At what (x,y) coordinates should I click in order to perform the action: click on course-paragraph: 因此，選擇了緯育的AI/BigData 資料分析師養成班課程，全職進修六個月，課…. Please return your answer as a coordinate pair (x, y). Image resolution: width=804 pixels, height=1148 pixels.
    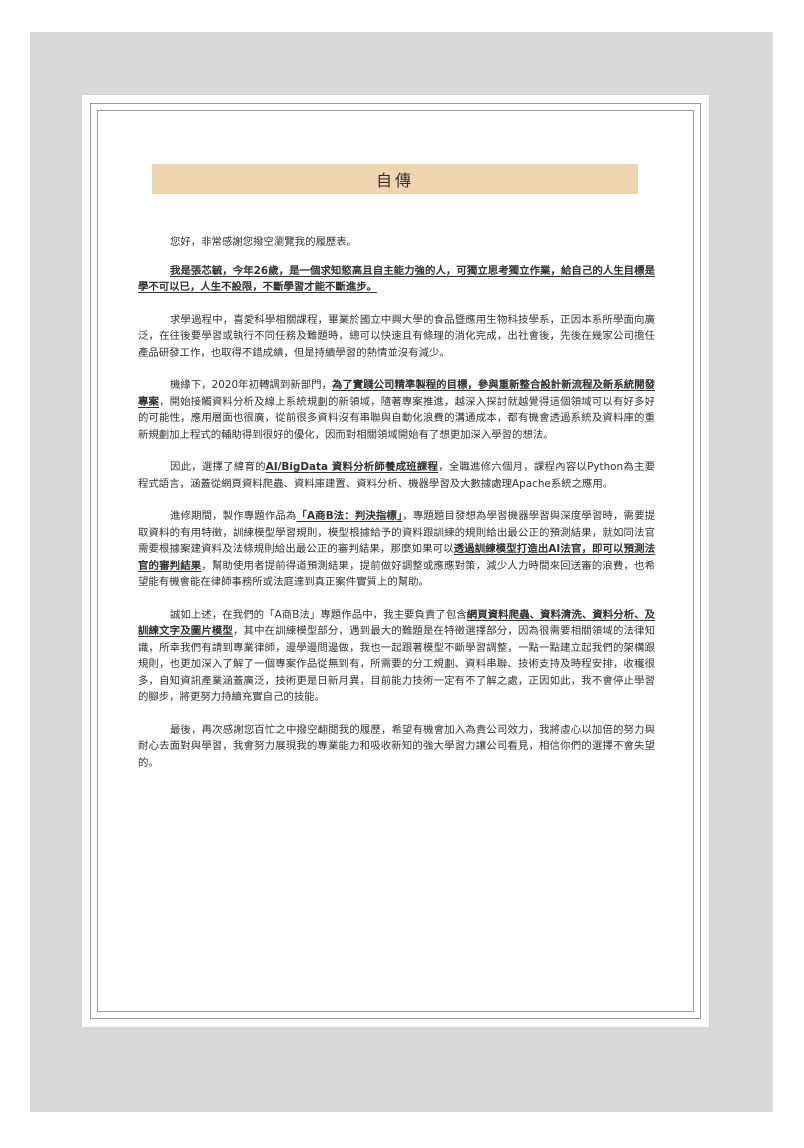
    Looking at the image, I should click on (396, 475).